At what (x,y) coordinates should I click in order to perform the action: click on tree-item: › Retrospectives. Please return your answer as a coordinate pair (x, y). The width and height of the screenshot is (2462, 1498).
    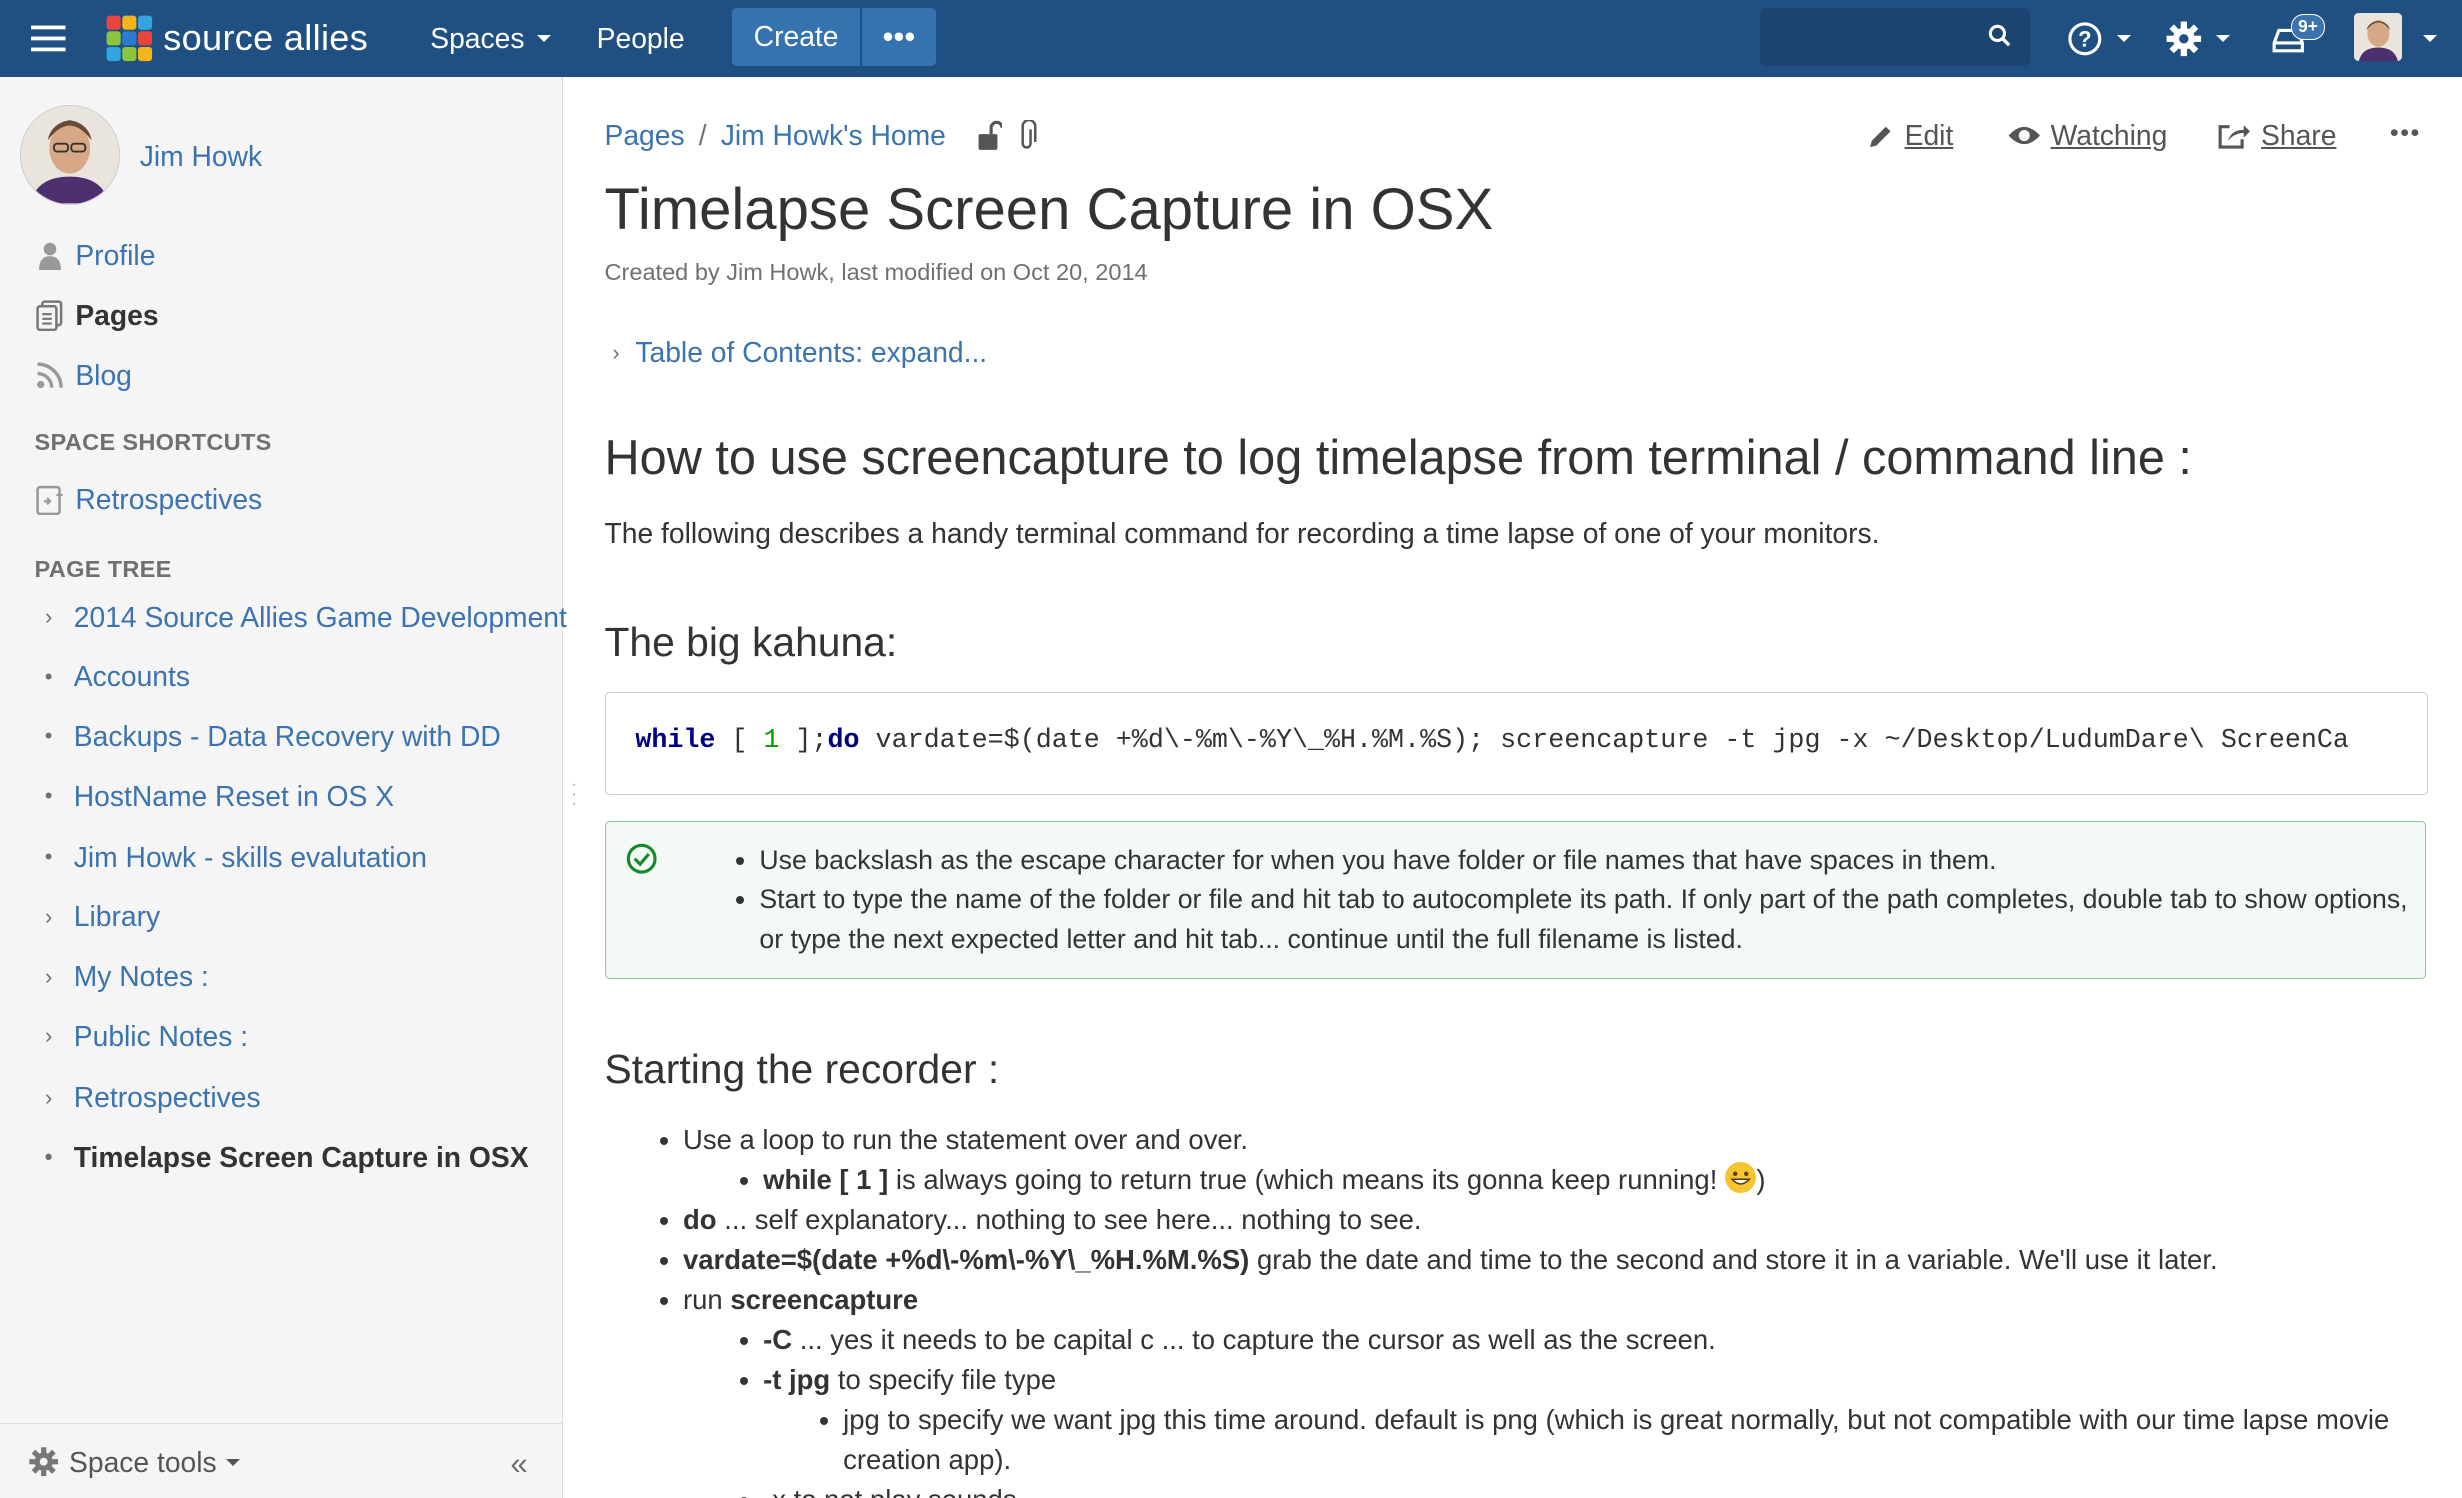
    Looking at the image, I should click on (148, 1098).